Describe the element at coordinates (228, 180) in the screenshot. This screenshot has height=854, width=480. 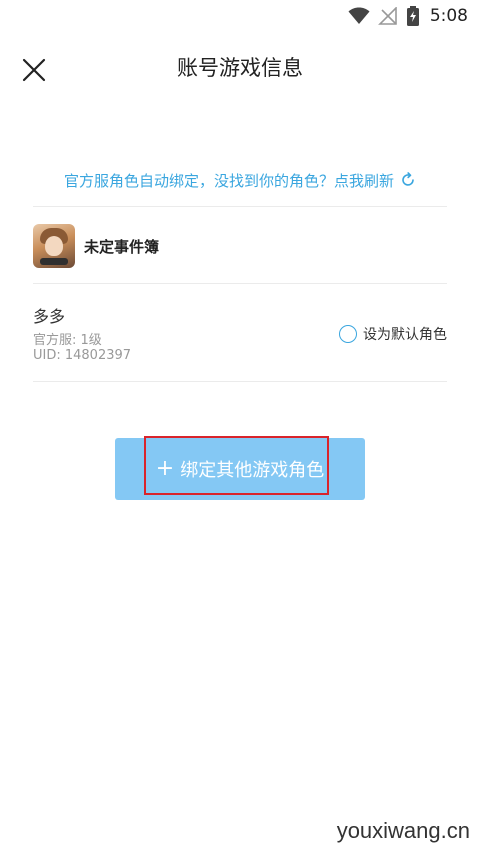
I see `refresh-prompt-text: 官方服角色自动绑定，没找到你的角色？点我刷新` at that location.